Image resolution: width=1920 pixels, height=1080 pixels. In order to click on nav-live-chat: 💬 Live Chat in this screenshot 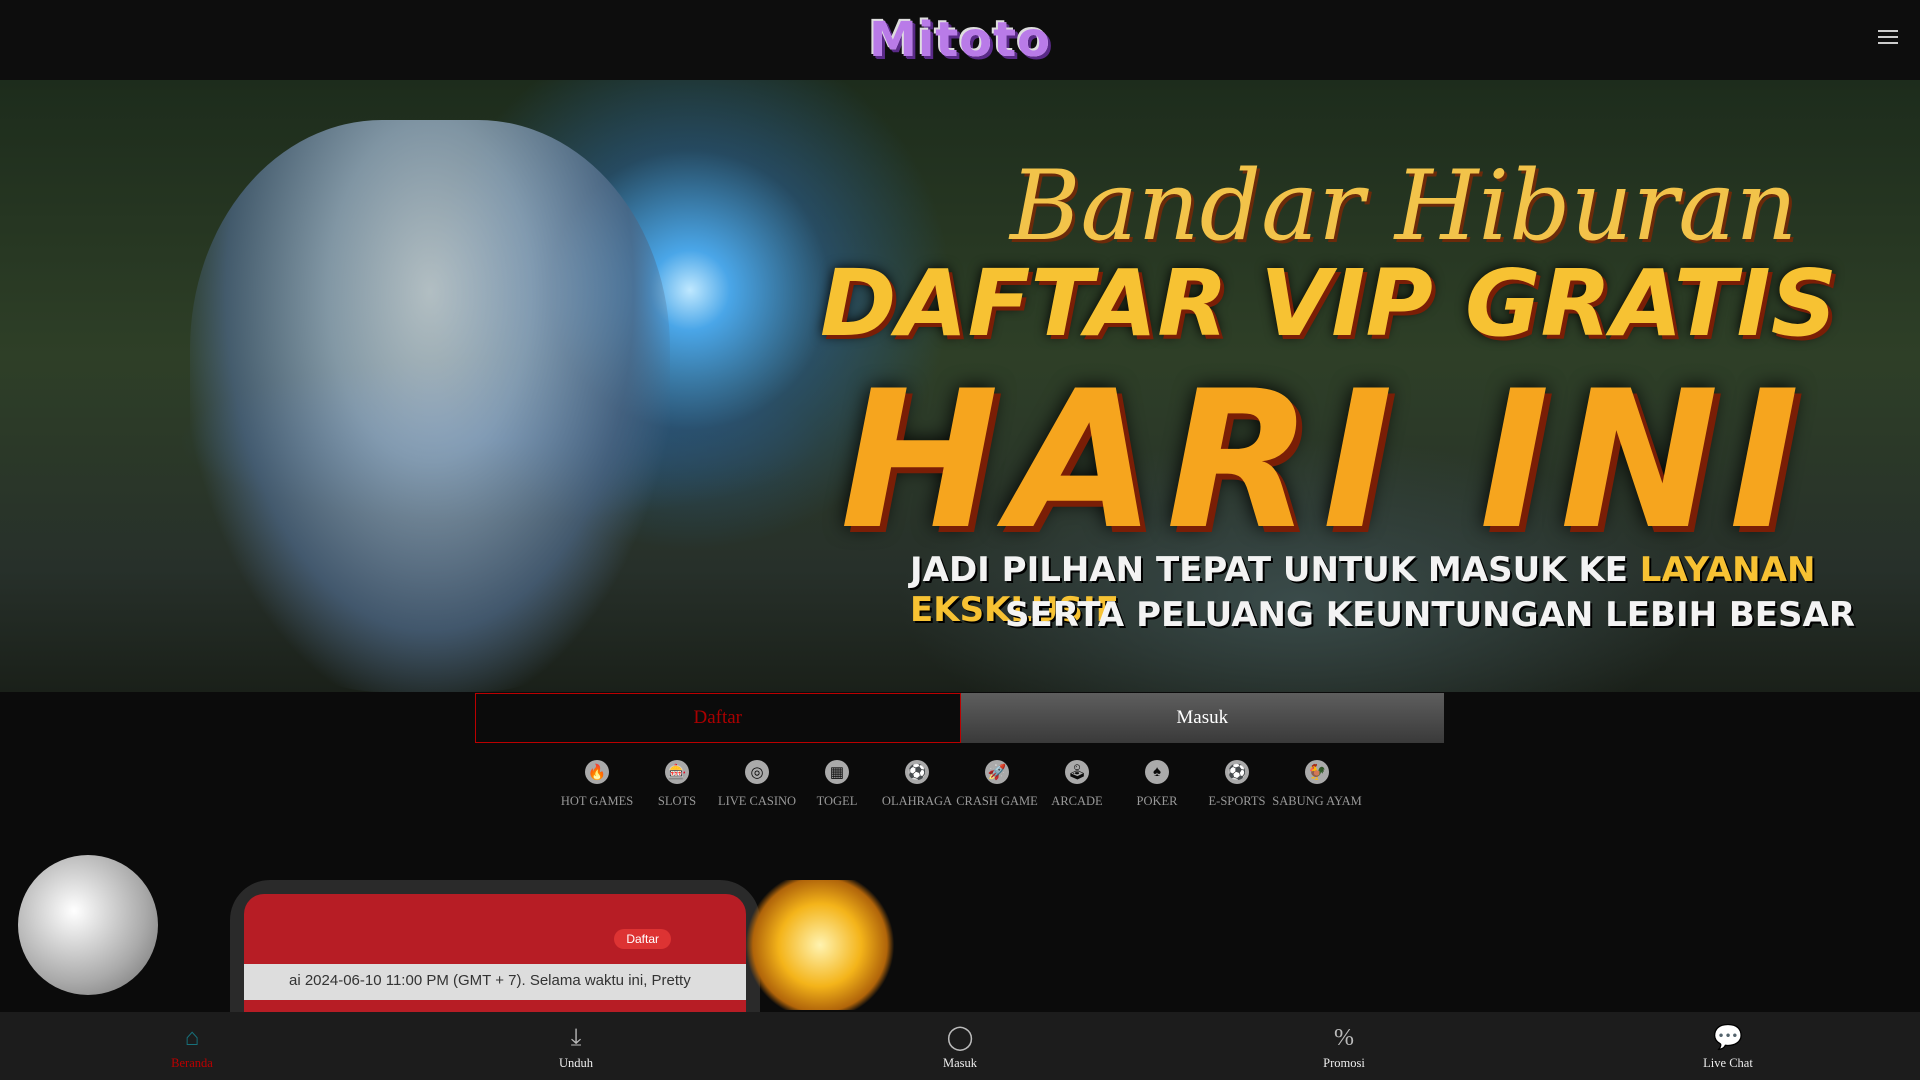, I will do `click(1728, 1046)`.